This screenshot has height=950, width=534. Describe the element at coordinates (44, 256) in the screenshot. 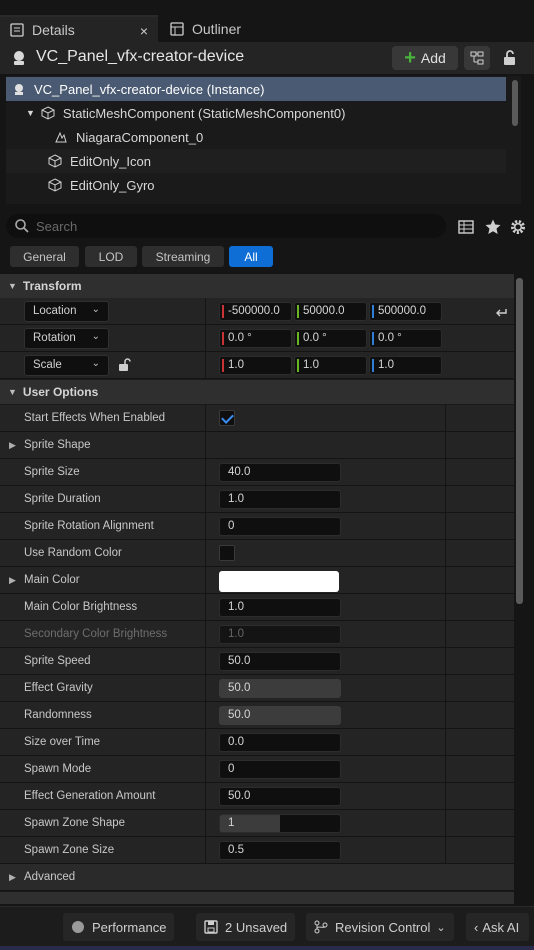

I see `filter-general: General` at that location.